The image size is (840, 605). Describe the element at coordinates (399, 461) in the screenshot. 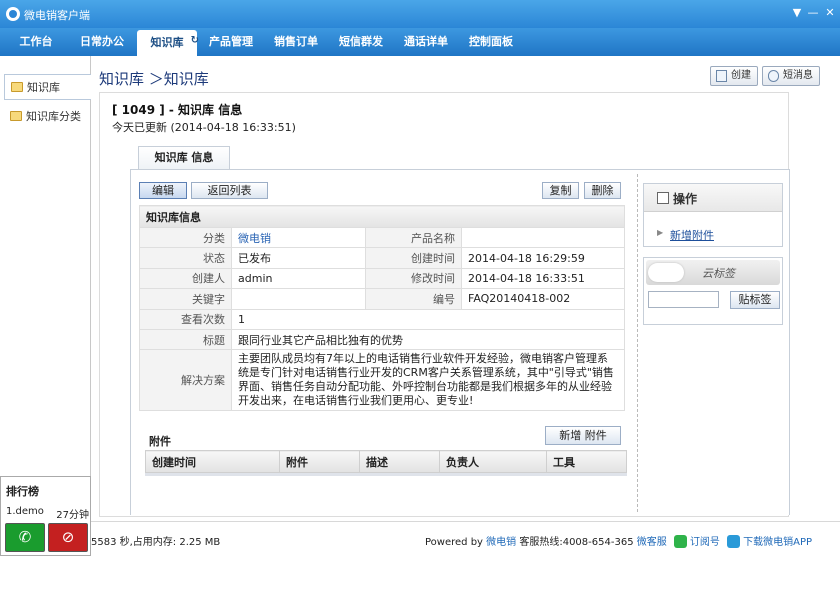

I see `column-header: 描述` at that location.